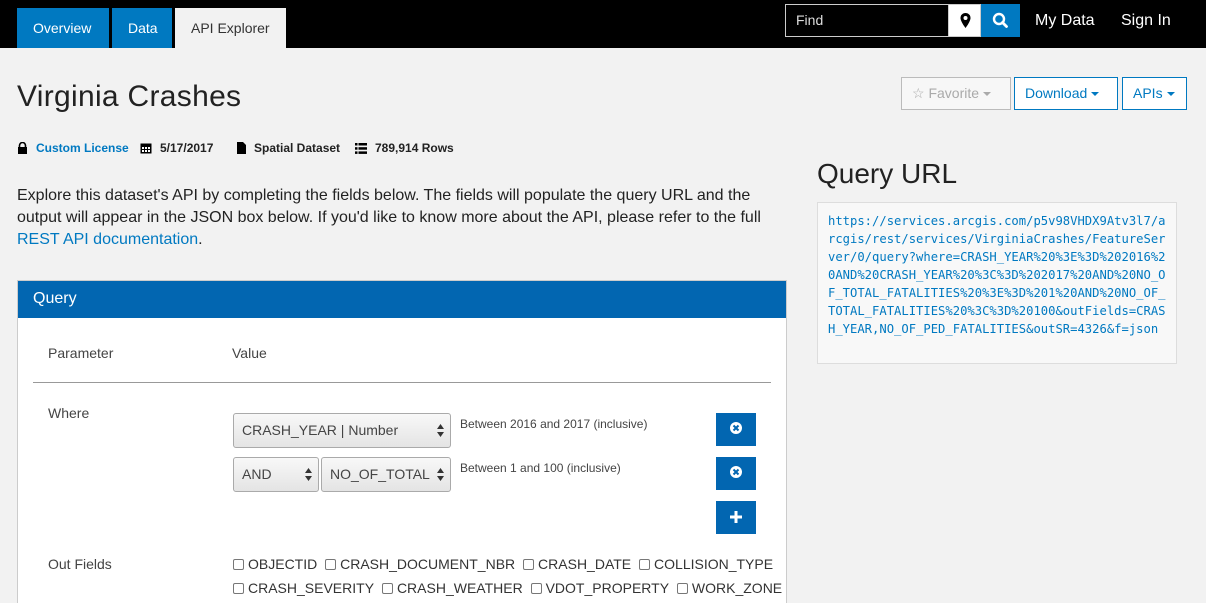 This screenshot has width=1206, height=603. I want to click on out-field-checkbox: VDOT_PROPERTY, so click(600, 588).